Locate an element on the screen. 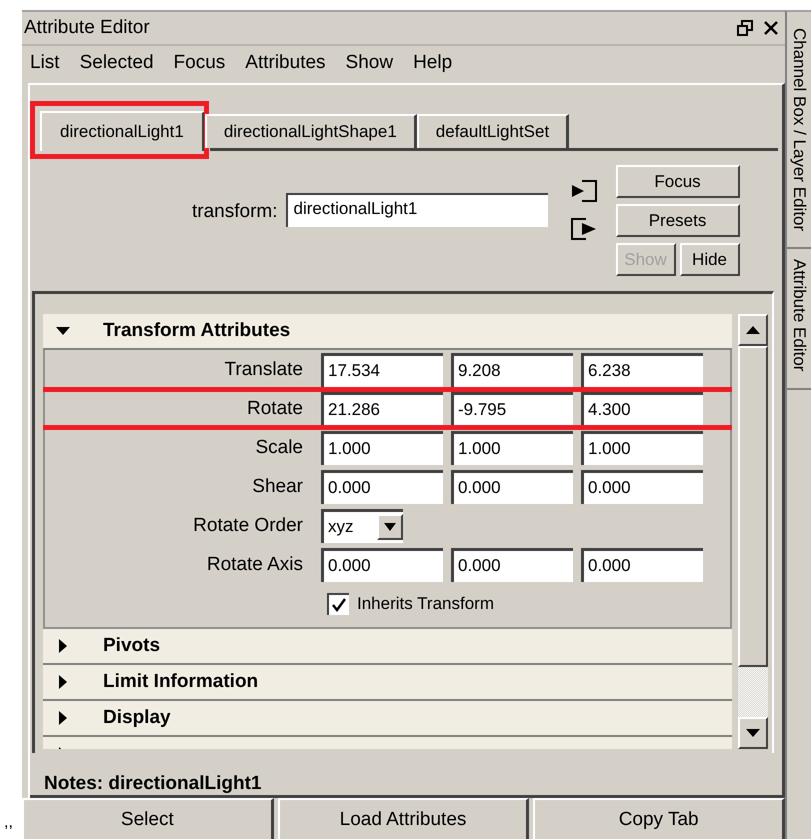  attribute-label: Rotate is located at coordinates (275, 409).